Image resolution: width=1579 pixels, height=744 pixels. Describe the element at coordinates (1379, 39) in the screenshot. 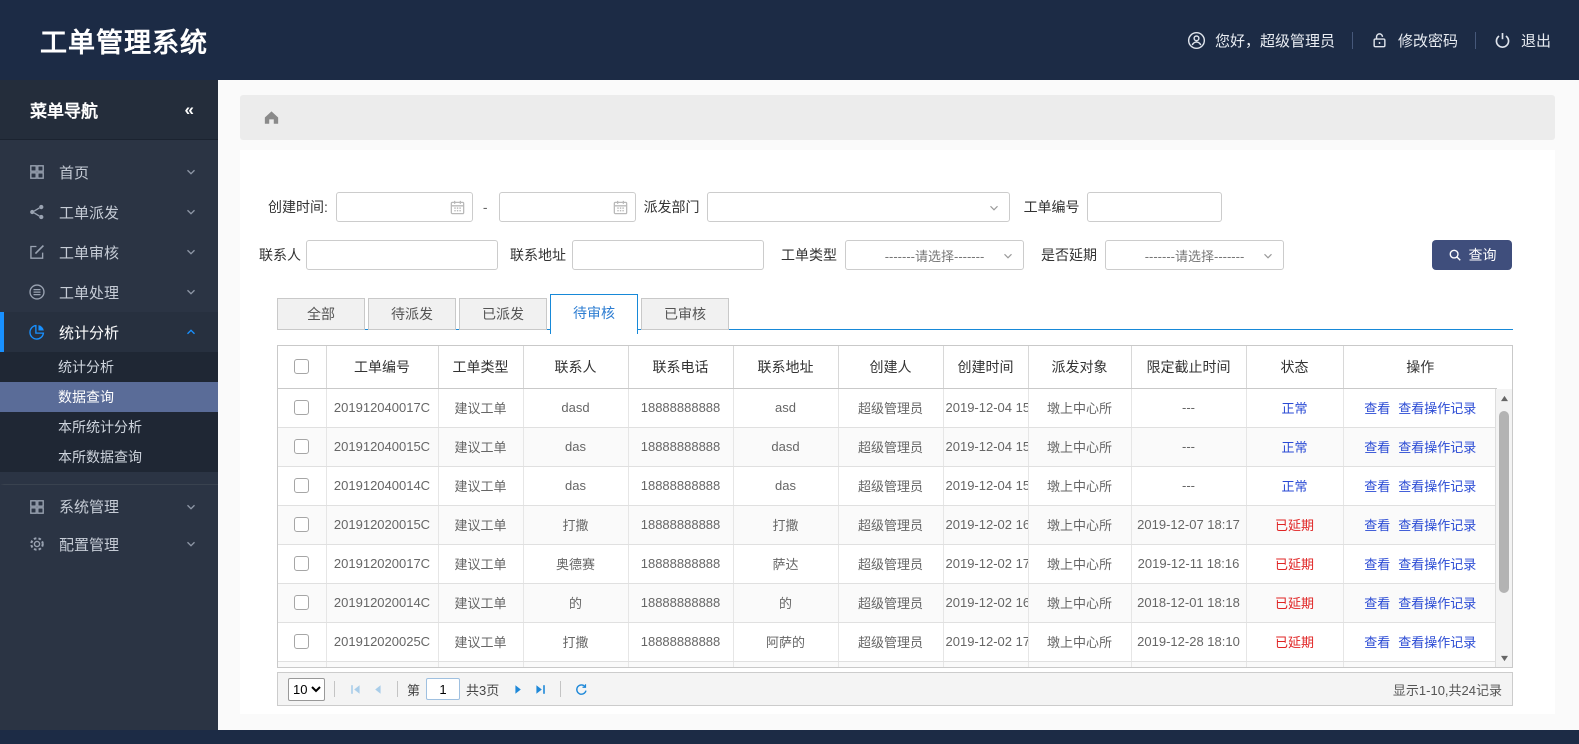

I see `lock-icon` at that location.